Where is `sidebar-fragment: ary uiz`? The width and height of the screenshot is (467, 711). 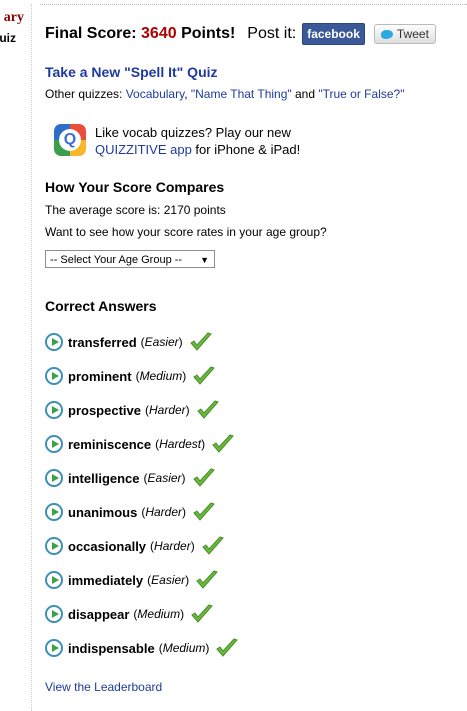 sidebar-fragment: ary uiz is located at coordinates (15, 30).